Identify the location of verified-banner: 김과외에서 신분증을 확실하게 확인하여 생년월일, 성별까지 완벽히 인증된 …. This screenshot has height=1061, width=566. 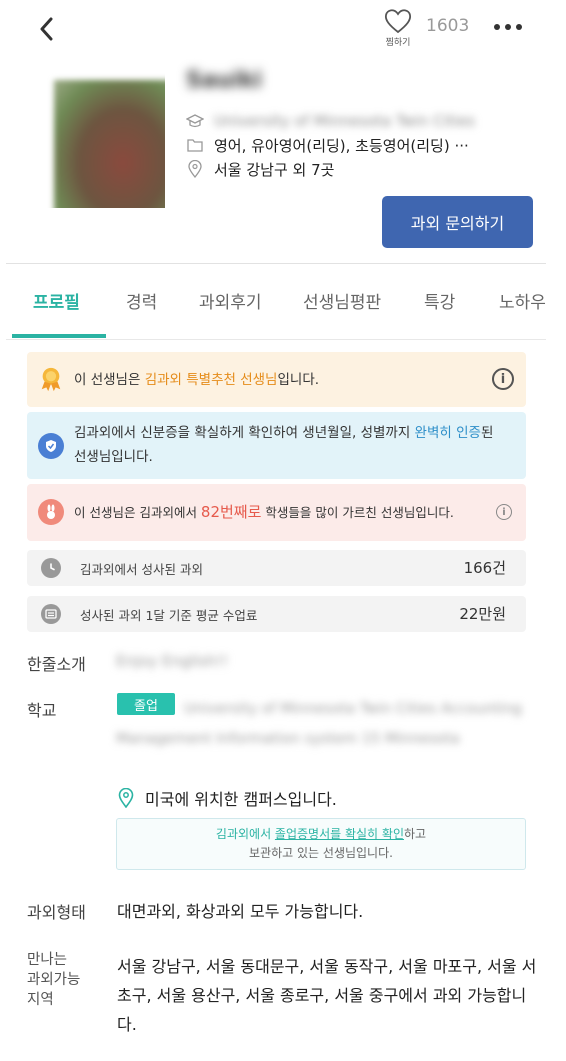
(276, 445).